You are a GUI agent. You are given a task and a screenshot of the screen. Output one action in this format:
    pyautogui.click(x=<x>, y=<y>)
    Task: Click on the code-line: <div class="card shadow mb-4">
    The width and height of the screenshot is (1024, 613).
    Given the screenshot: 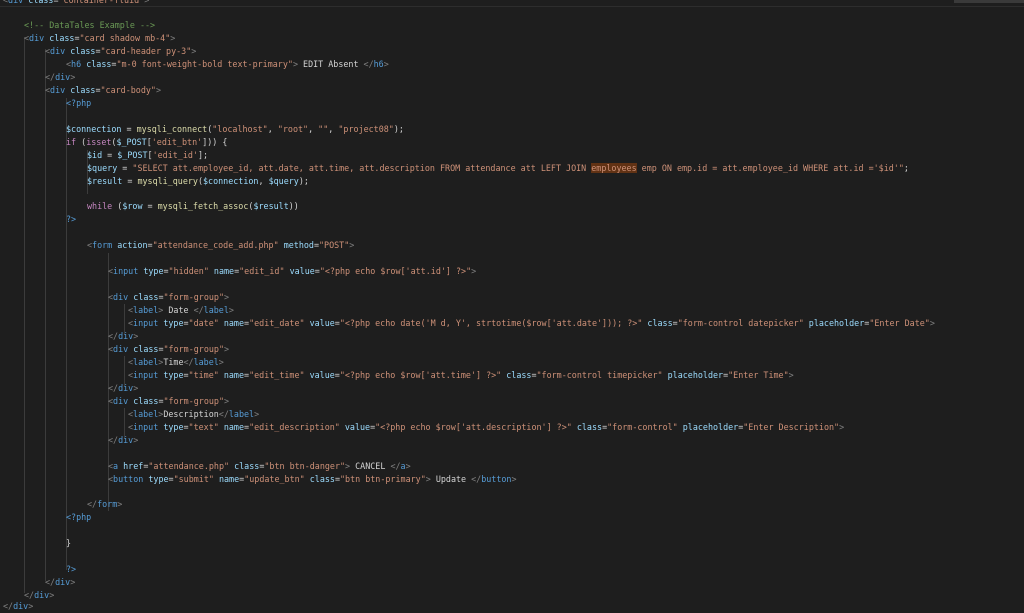 What is the action you would take?
    pyautogui.click(x=99, y=38)
    